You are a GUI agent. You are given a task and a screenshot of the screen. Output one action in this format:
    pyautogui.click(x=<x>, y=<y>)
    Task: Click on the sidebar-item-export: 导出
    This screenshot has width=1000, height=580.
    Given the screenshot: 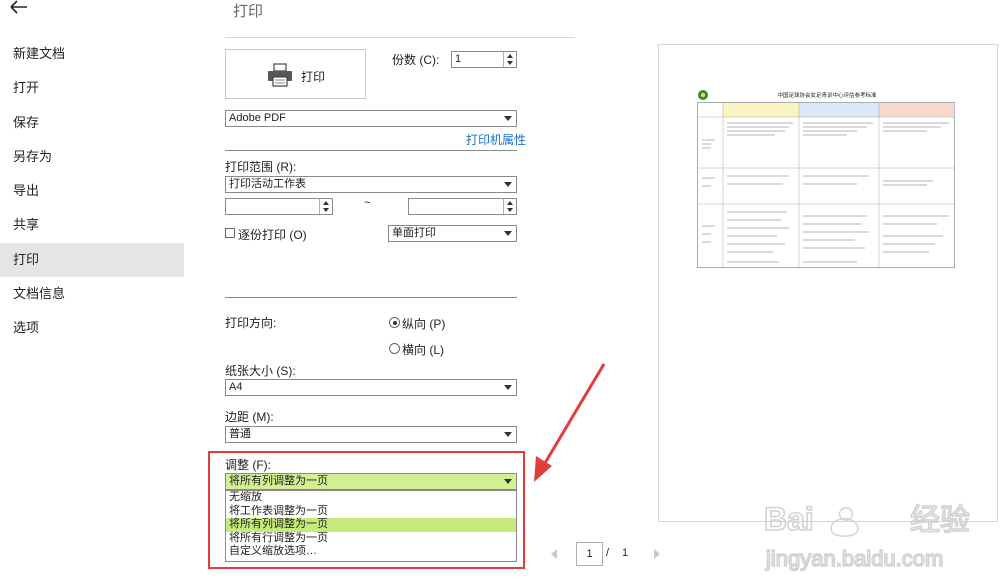 What is the action you would take?
    pyautogui.click(x=92, y=191)
    